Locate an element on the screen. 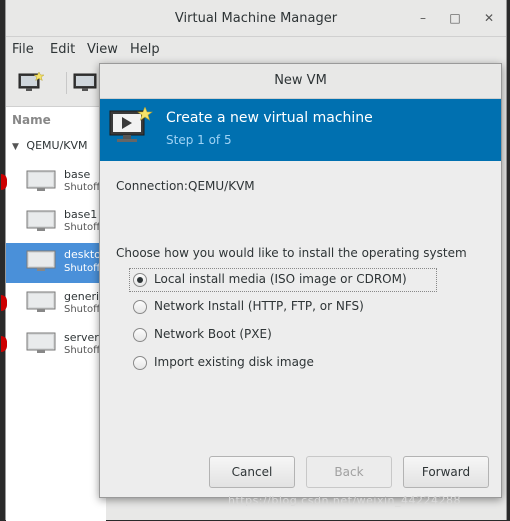 This screenshot has height=521, width=510. watermark: https://blog.csdn.net/weixin_44224288 is located at coordinates (345, 500).